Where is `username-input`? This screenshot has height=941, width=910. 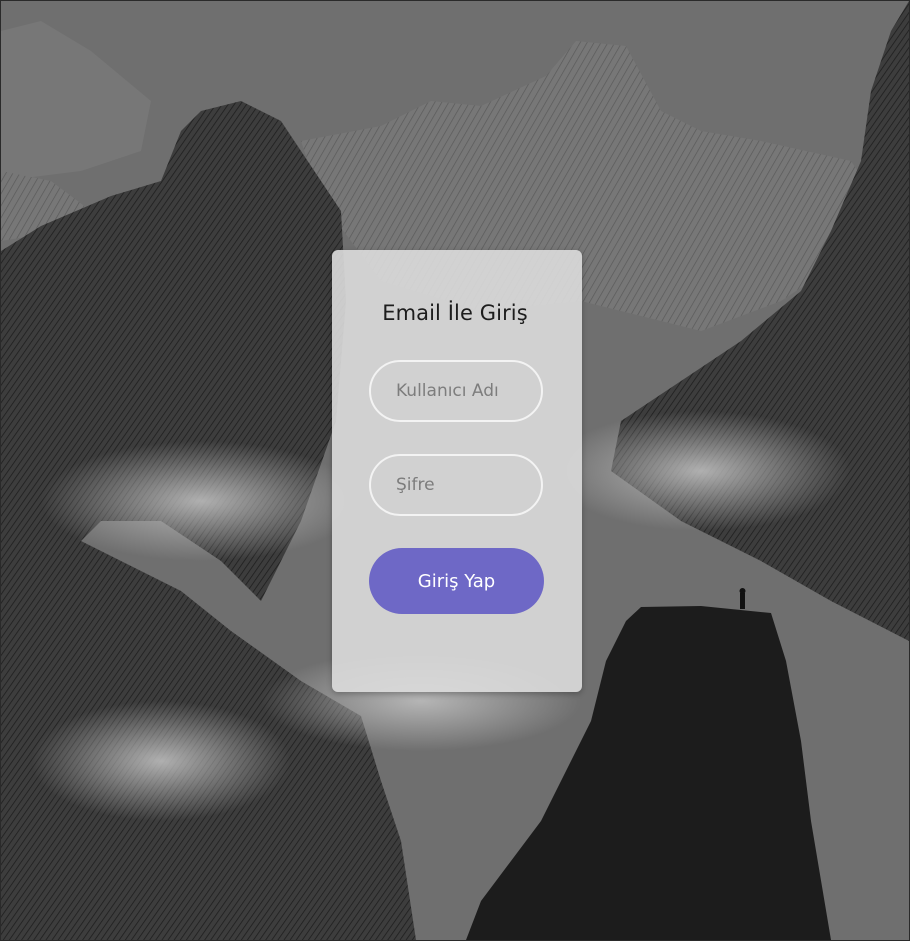
username-input is located at coordinates (456, 391).